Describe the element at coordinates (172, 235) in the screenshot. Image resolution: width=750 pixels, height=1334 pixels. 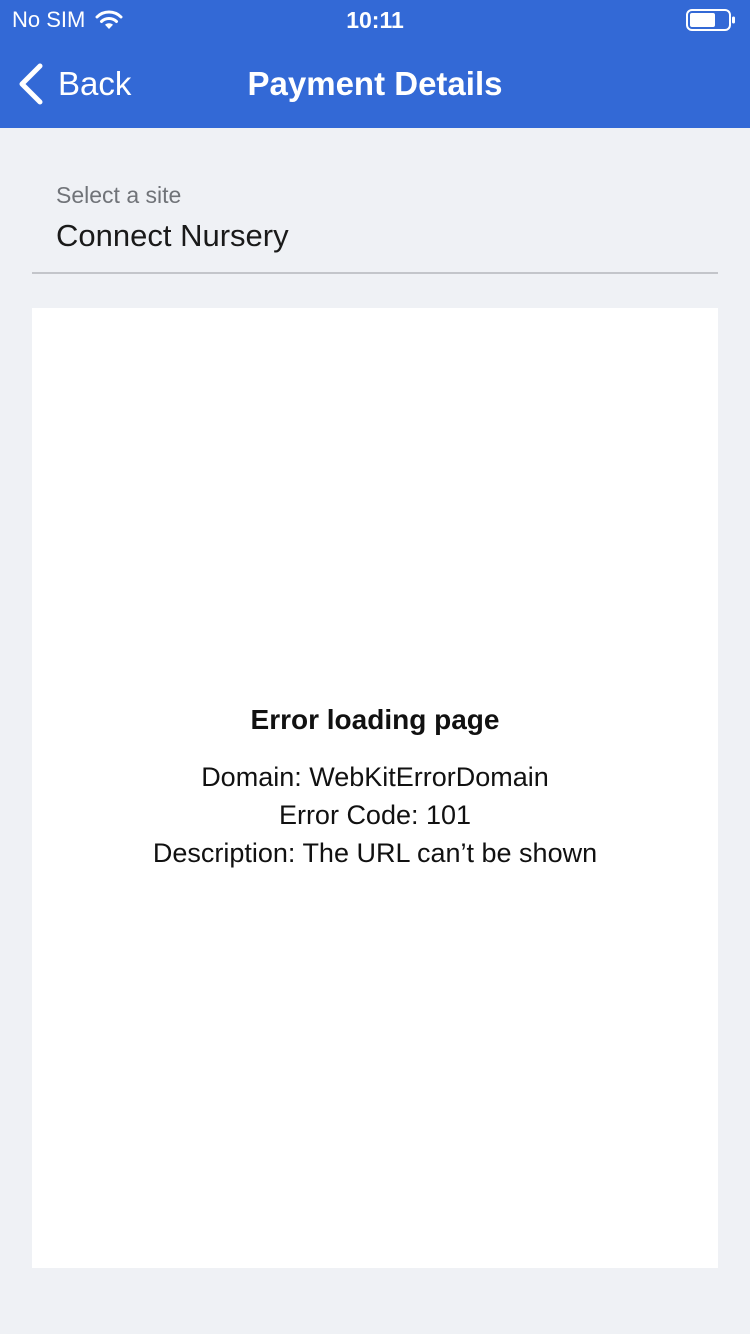
I see `site-selector-value: Connect Nursery` at that location.